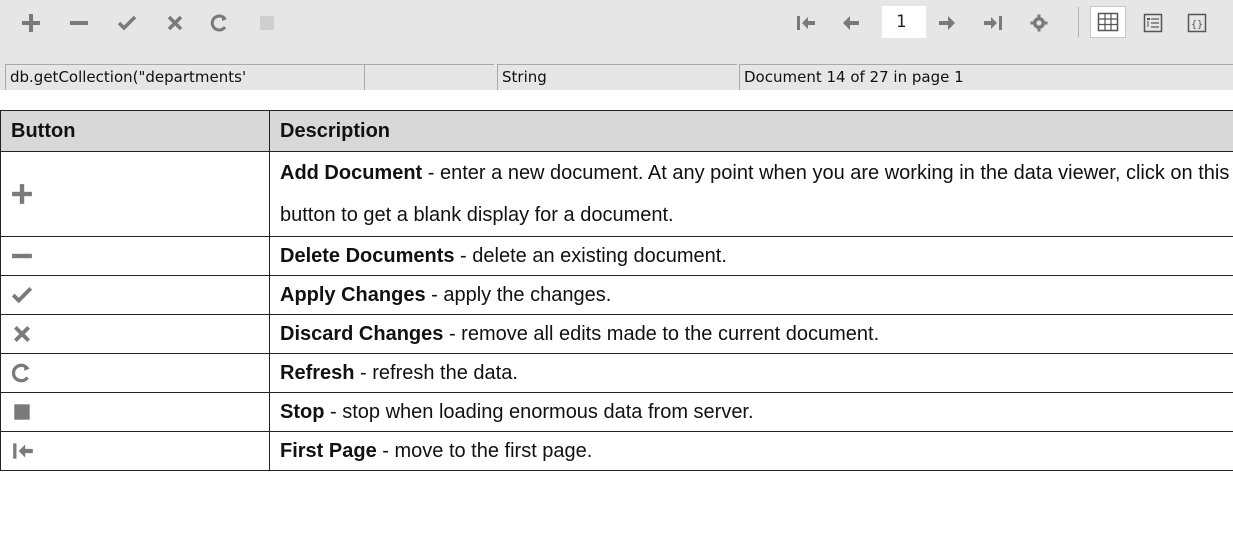  I want to click on previous-page-icon, so click(851, 23).